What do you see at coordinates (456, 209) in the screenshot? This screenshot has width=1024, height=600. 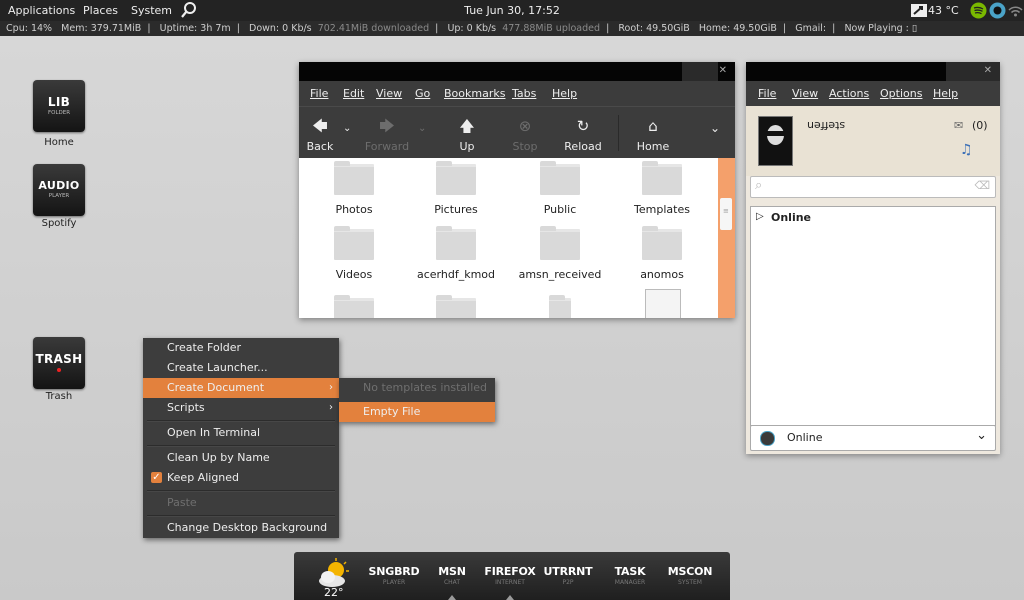 I see `folder-label: Pictures` at bounding box center [456, 209].